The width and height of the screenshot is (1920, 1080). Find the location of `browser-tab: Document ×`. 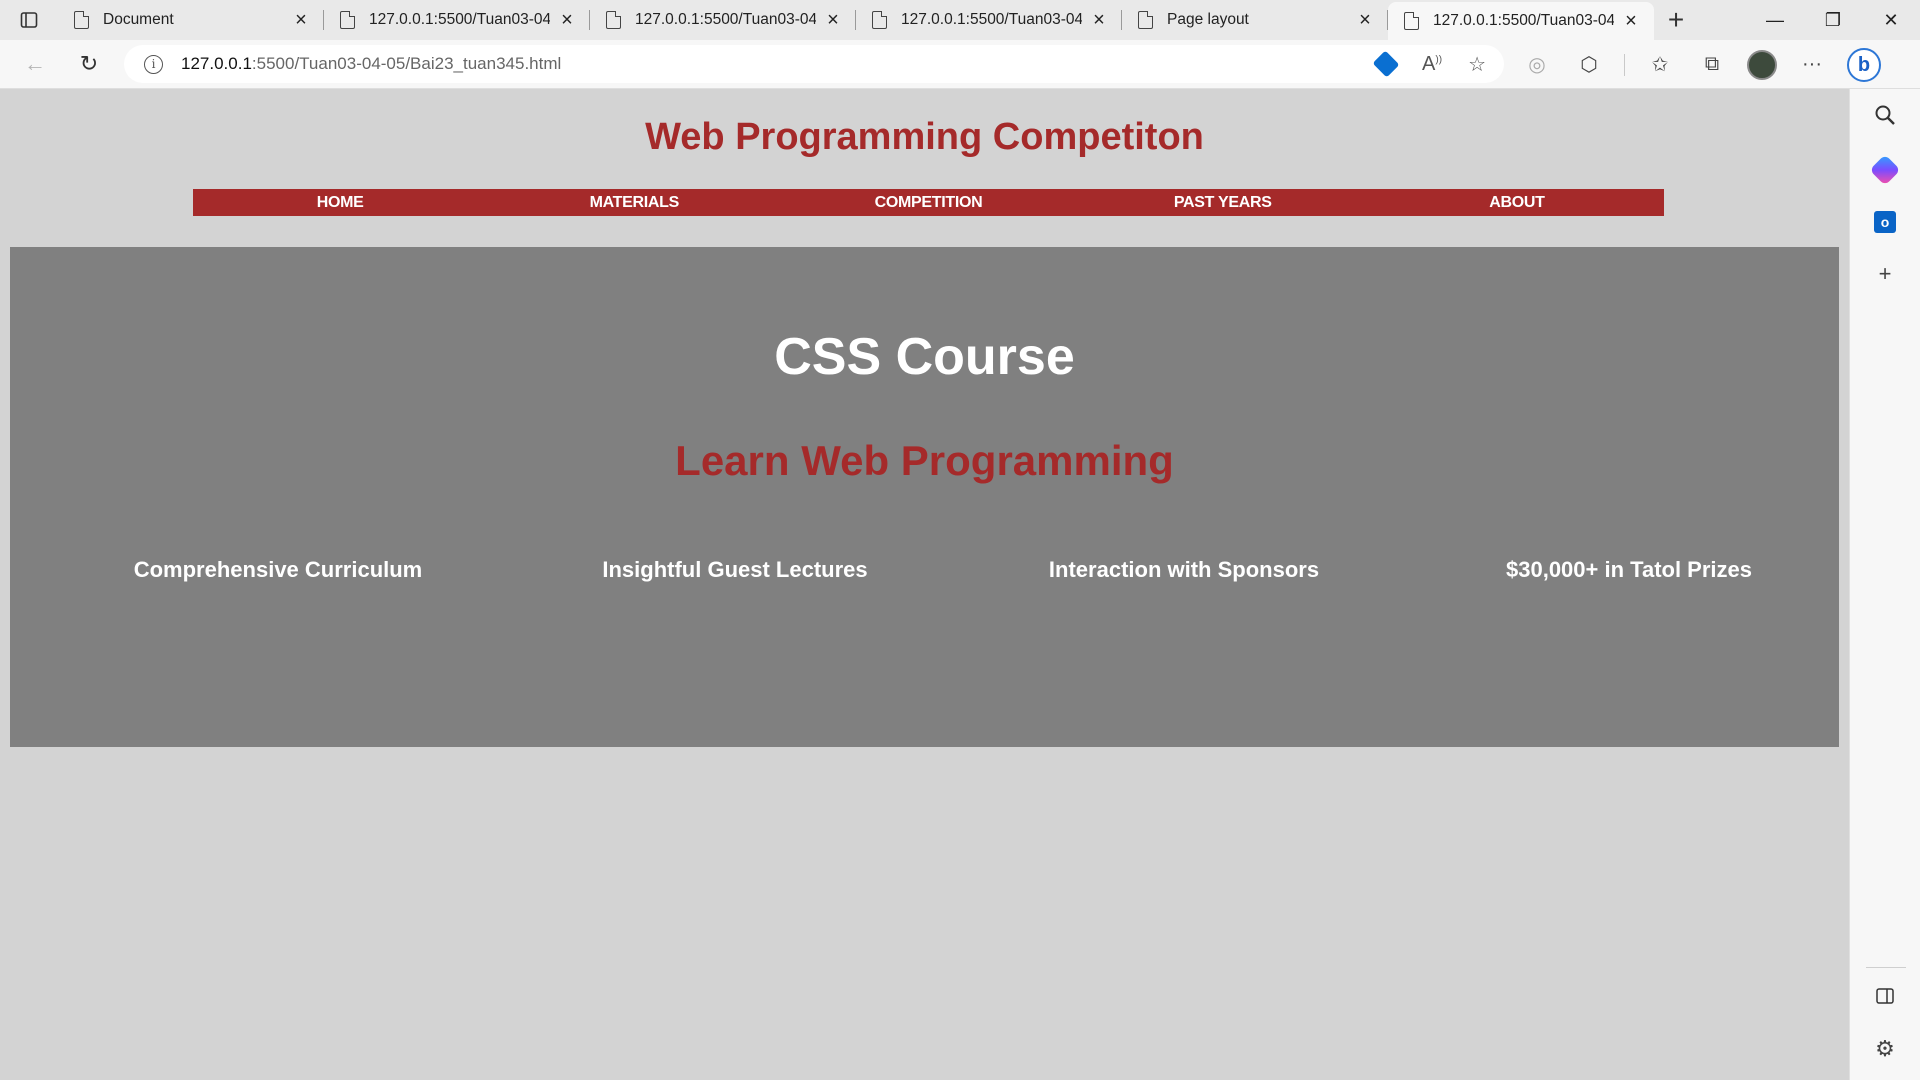

browser-tab: Document × is located at coordinates (191, 20).